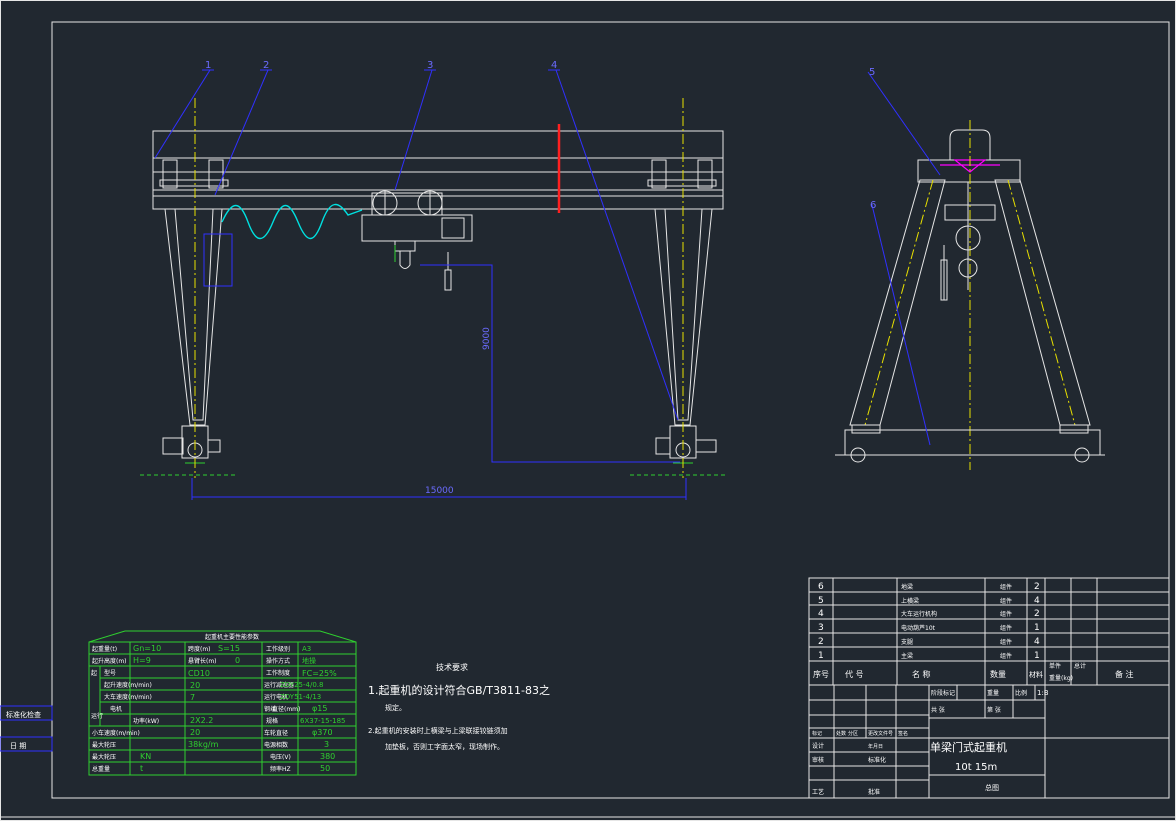 This screenshot has width=1176, height=821. Describe the element at coordinates (817, 733) in the screenshot. I see `tb-mark: 标记` at that location.